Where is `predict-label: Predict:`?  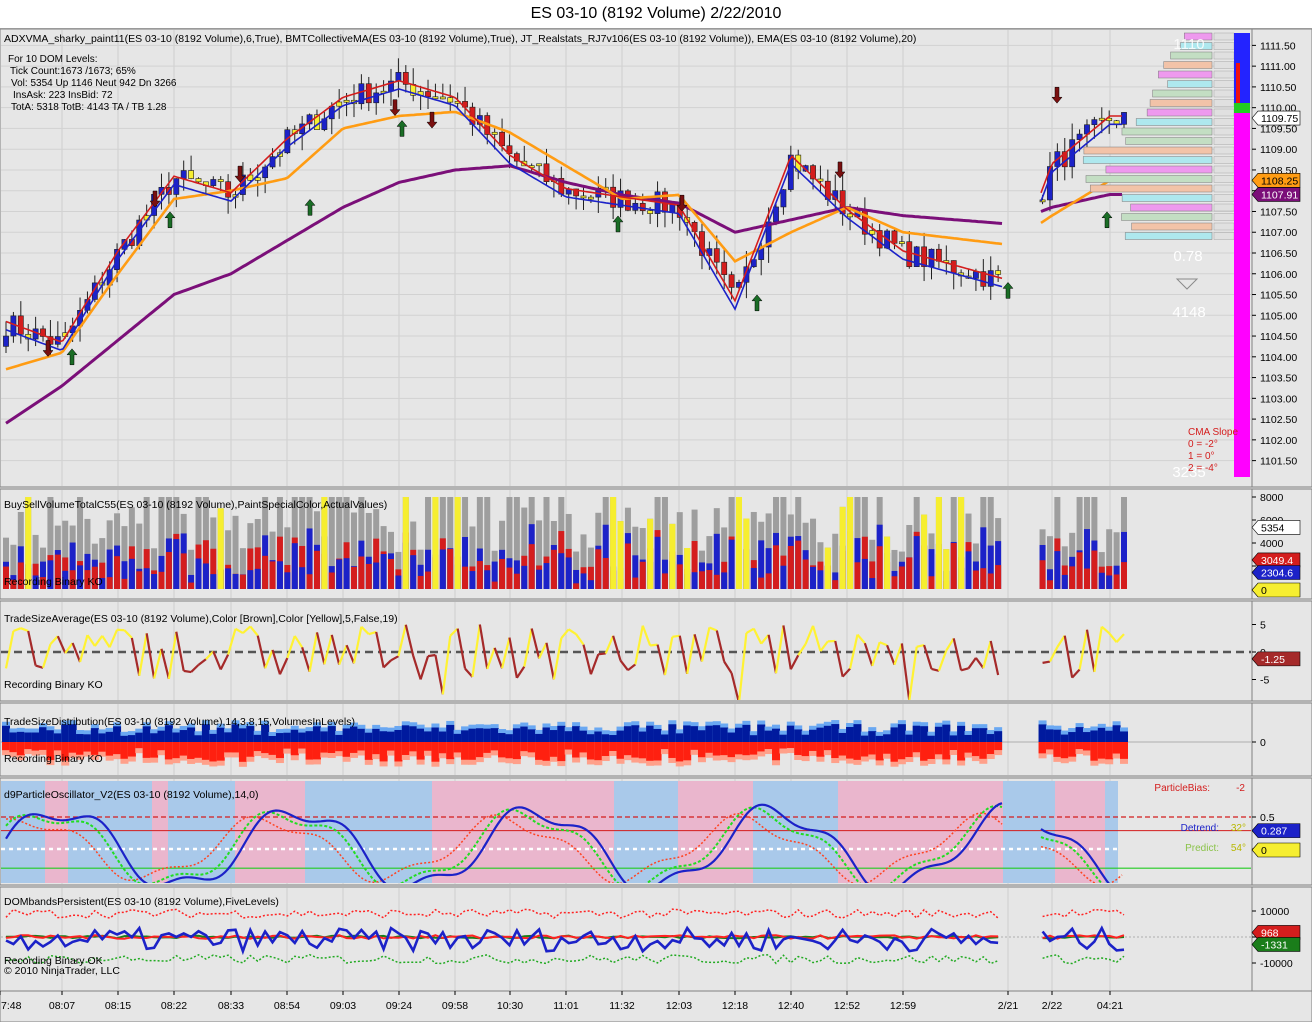 predict-label: Predict: is located at coordinates (1202, 848).